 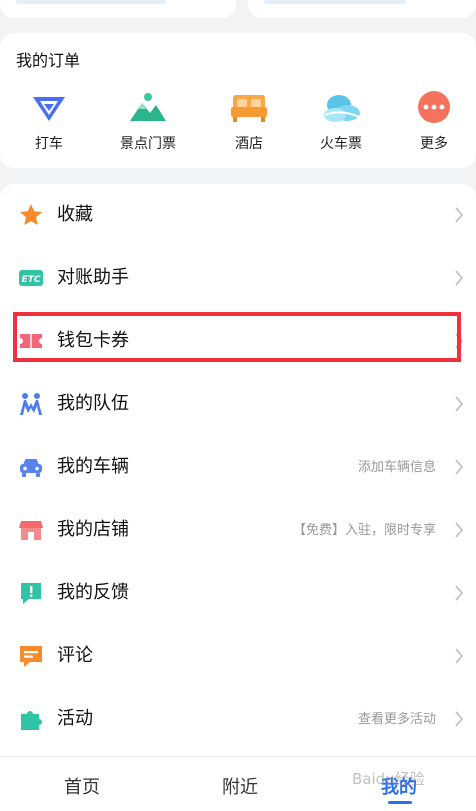 What do you see at coordinates (49, 131) in the screenshot?
I see `order-taxi: 打车` at bounding box center [49, 131].